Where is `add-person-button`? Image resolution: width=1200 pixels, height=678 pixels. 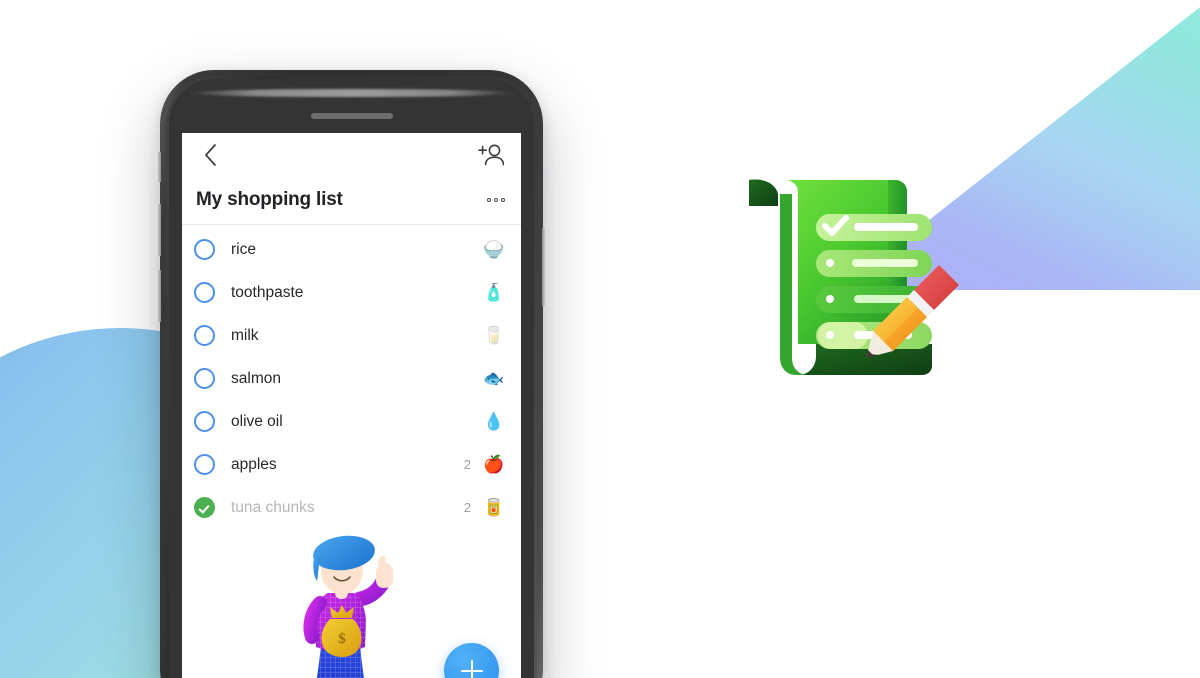 add-person-button is located at coordinates (491, 157).